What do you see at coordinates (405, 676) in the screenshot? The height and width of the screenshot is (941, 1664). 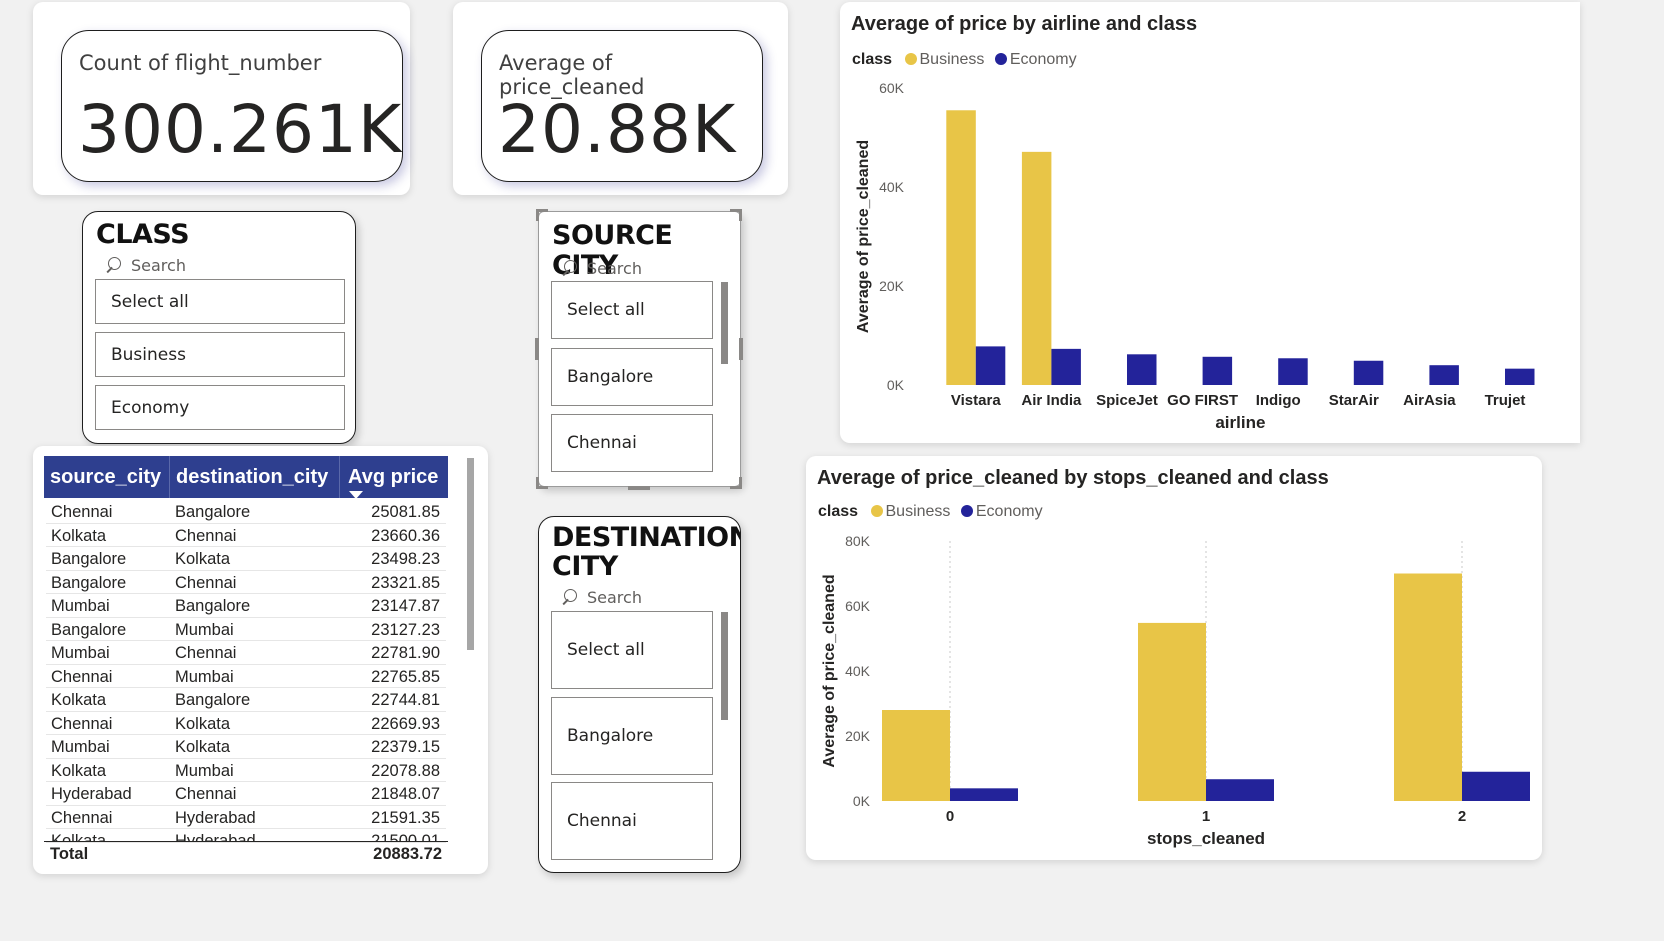 I see `cell-avg-price: 22765.85` at bounding box center [405, 676].